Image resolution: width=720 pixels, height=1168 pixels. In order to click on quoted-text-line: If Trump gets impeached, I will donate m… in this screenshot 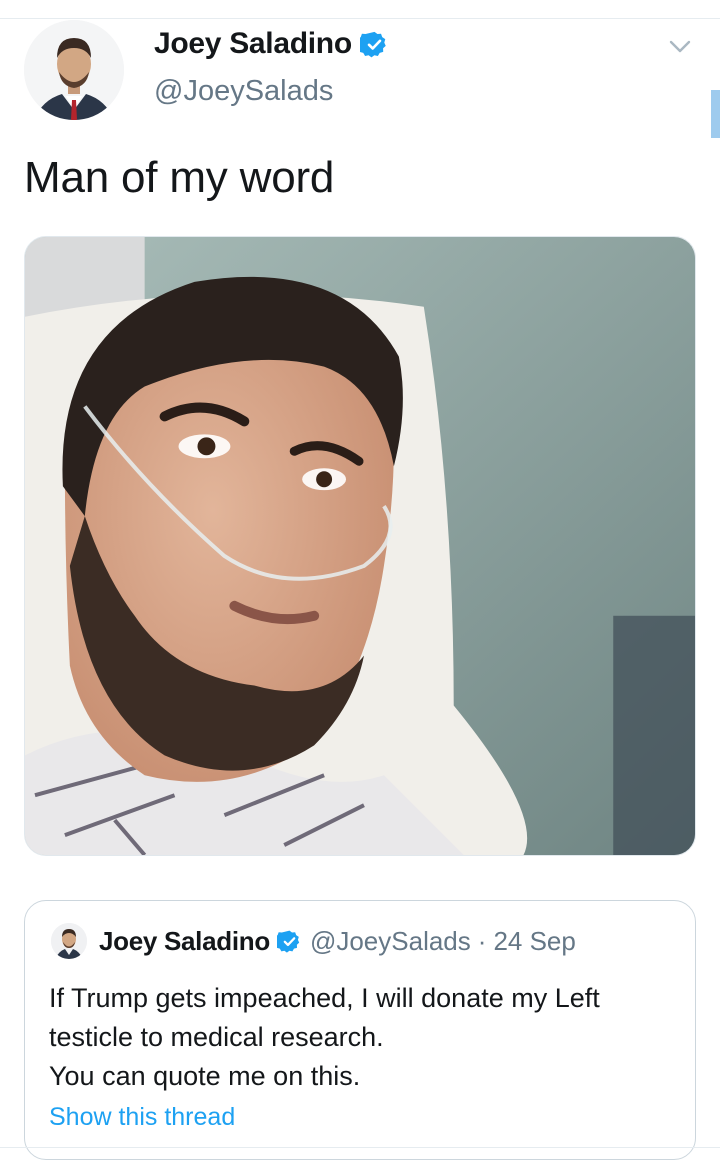, I will do `click(324, 998)`.